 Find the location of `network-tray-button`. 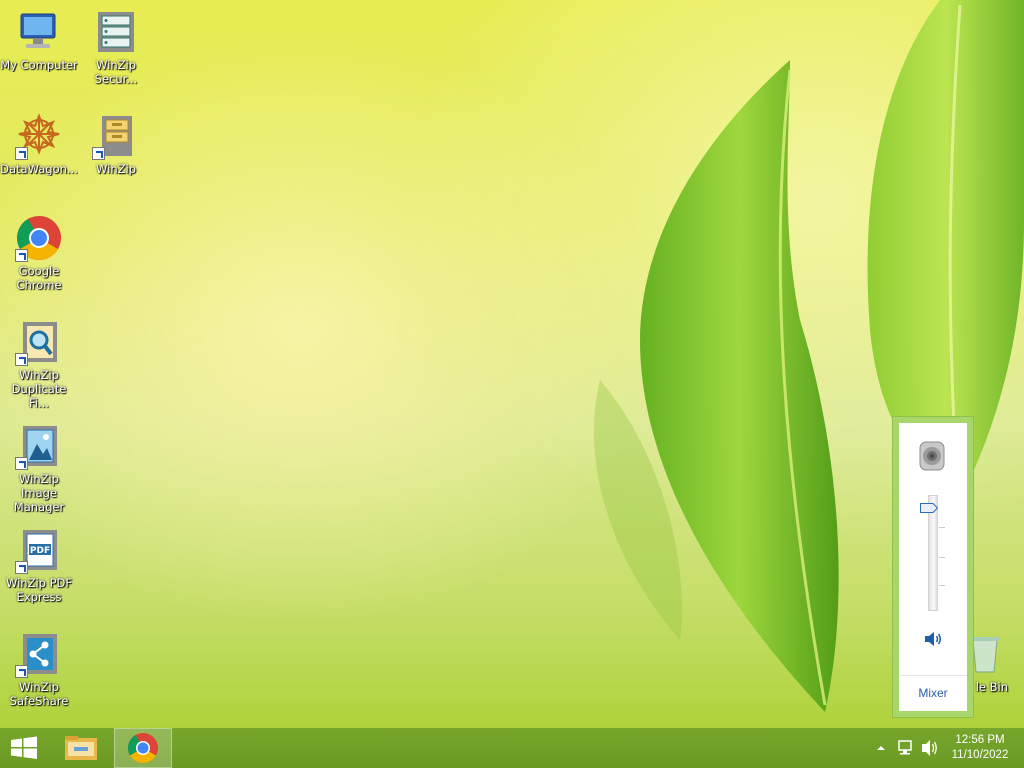

network-tray-button is located at coordinates (906, 748).